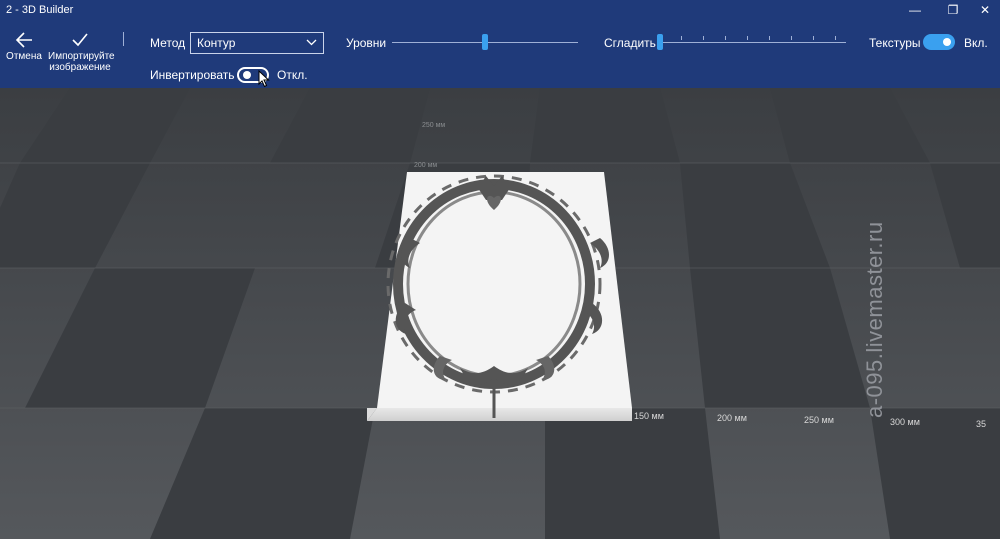  What do you see at coordinates (895, 43) in the screenshot?
I see `textures-label: Текстуры` at bounding box center [895, 43].